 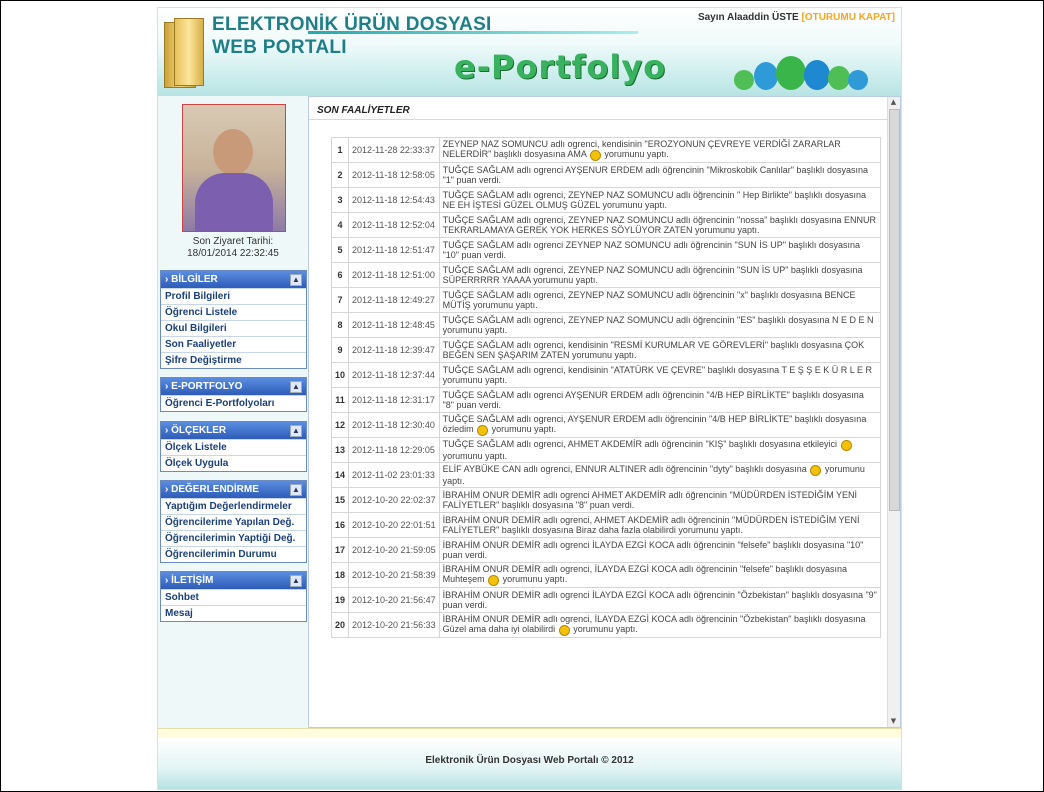 What do you see at coordinates (340, 475) in the screenshot?
I see `activity-number: 14` at bounding box center [340, 475].